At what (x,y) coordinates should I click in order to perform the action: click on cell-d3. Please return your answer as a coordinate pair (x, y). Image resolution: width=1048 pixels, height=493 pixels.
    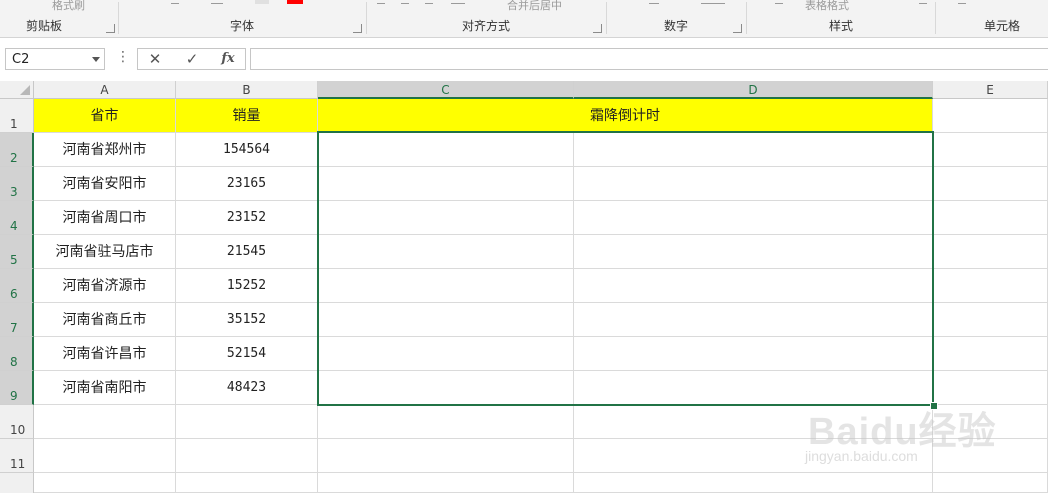
    Looking at the image, I should click on (753, 184).